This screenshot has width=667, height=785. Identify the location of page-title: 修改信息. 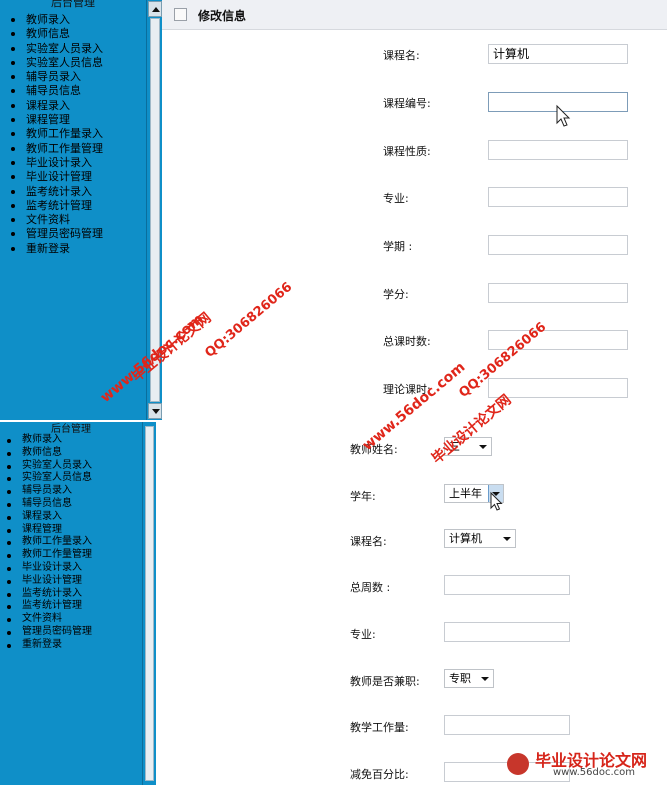
(222, 16).